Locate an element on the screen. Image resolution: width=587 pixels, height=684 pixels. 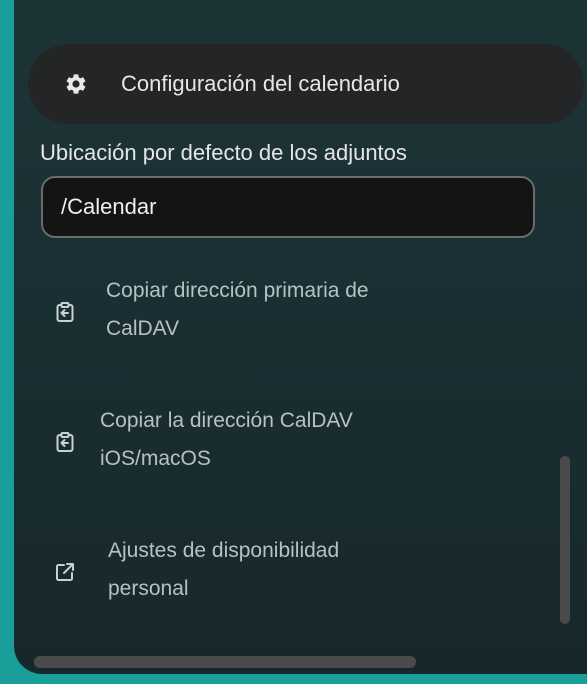
availability-settings-link: Ajustes de disponibilidad personal is located at coordinates (289, 570).